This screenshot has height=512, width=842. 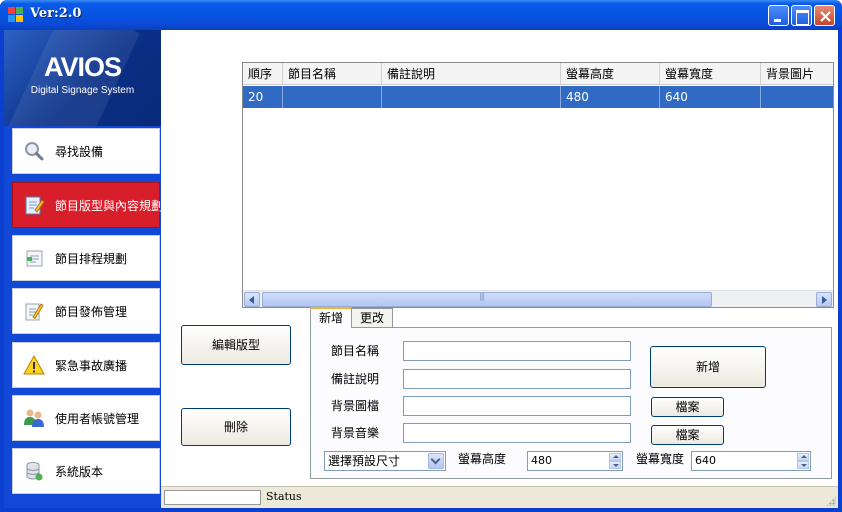 What do you see at coordinates (575, 461) in the screenshot?
I see `height-stepper: 480` at bounding box center [575, 461].